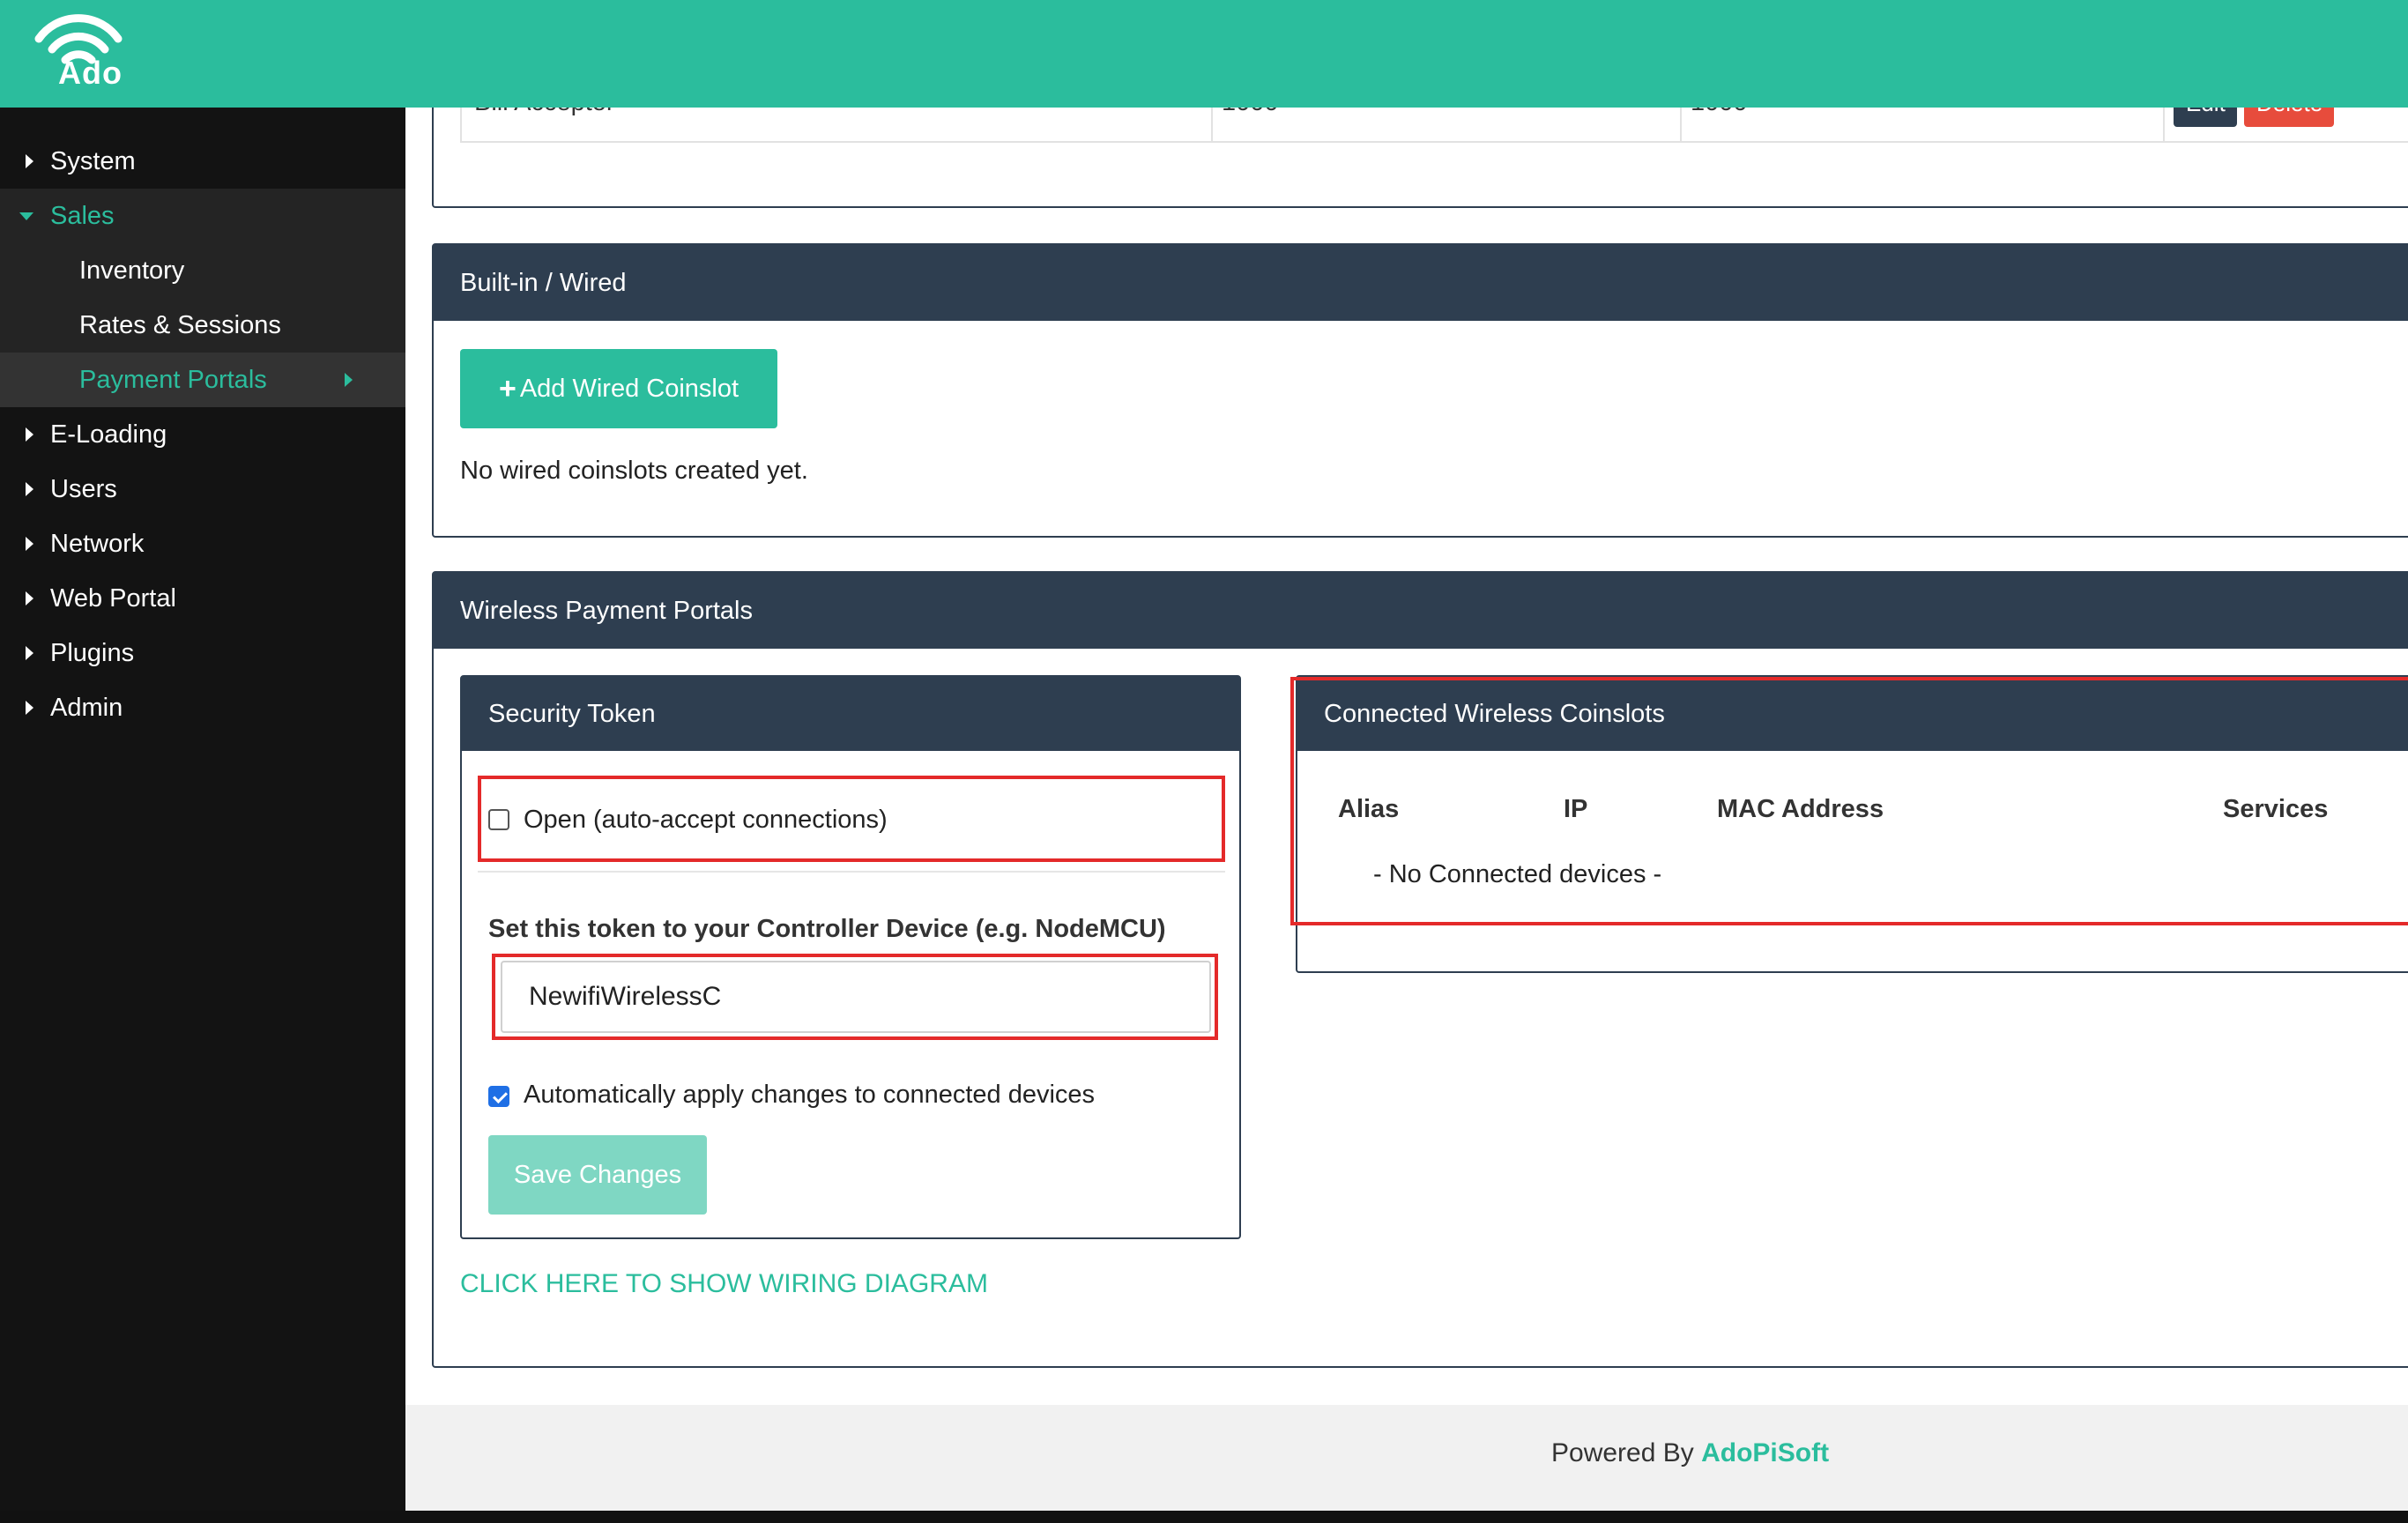 The width and height of the screenshot is (2408, 1523). Describe the element at coordinates (97, 543) in the screenshot. I see `sidebar-item-label: Network` at that location.